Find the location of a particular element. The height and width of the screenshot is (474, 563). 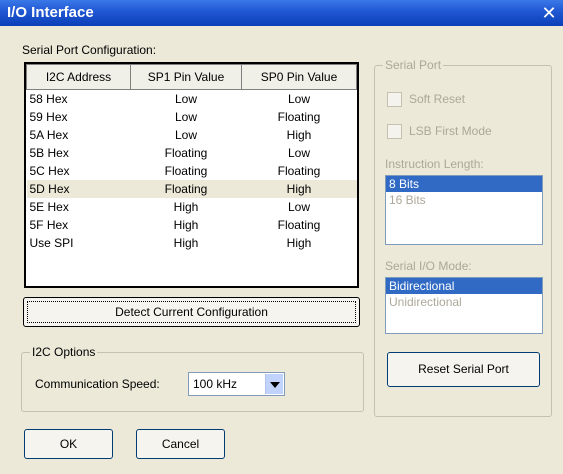

table-row: Use SPI High High is located at coordinates (192, 243).